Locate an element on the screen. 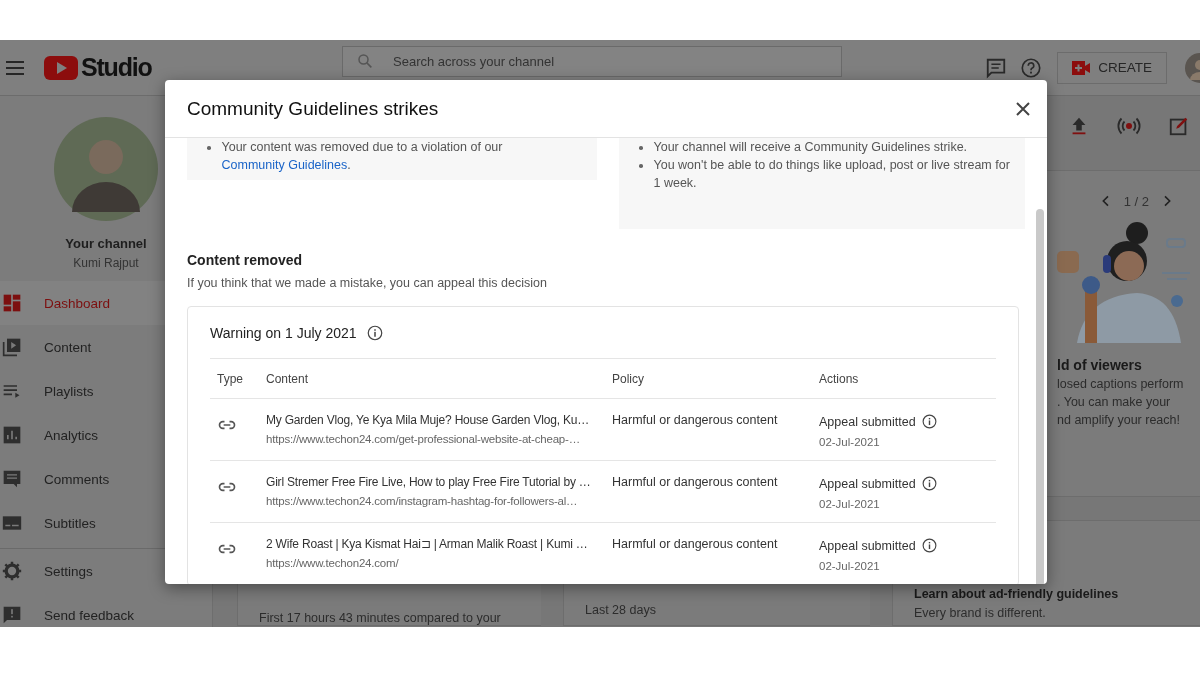 This screenshot has height=675, width=1200. notice-text: Your channel will receive a Community Guidelines strike. is located at coordinates (810, 147).